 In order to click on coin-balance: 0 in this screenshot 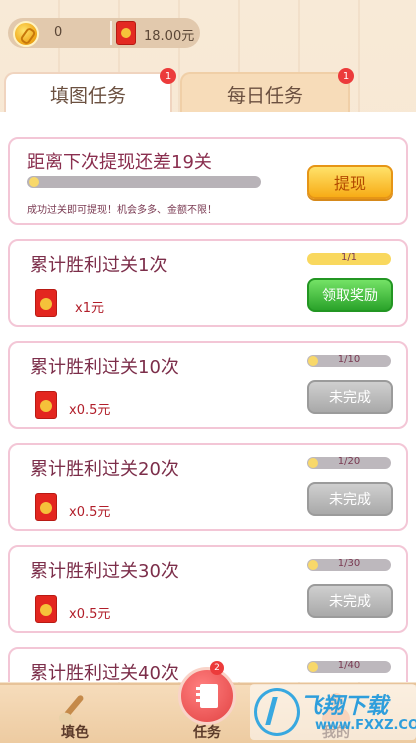, I will do `click(58, 32)`.